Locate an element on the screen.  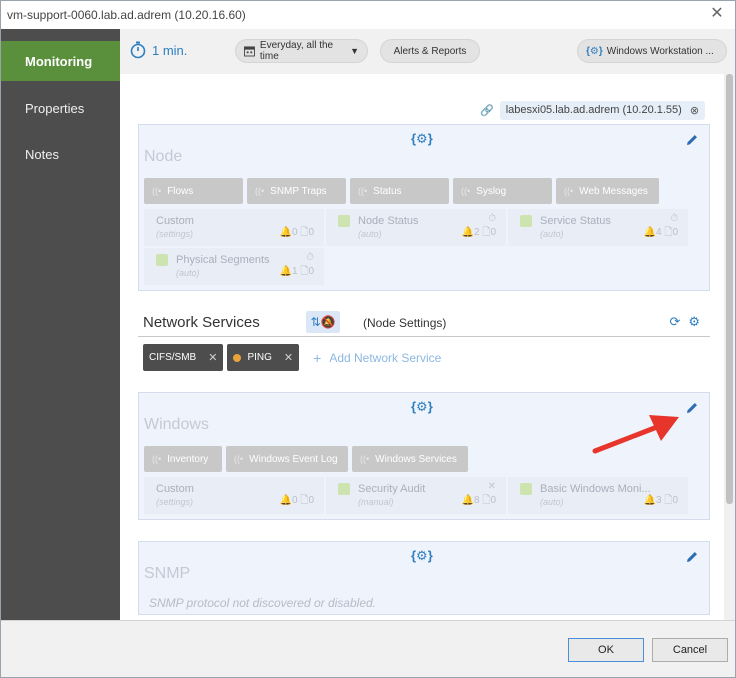
card-counts: 🔔2 🗋0 is located at coordinates (478, 232).